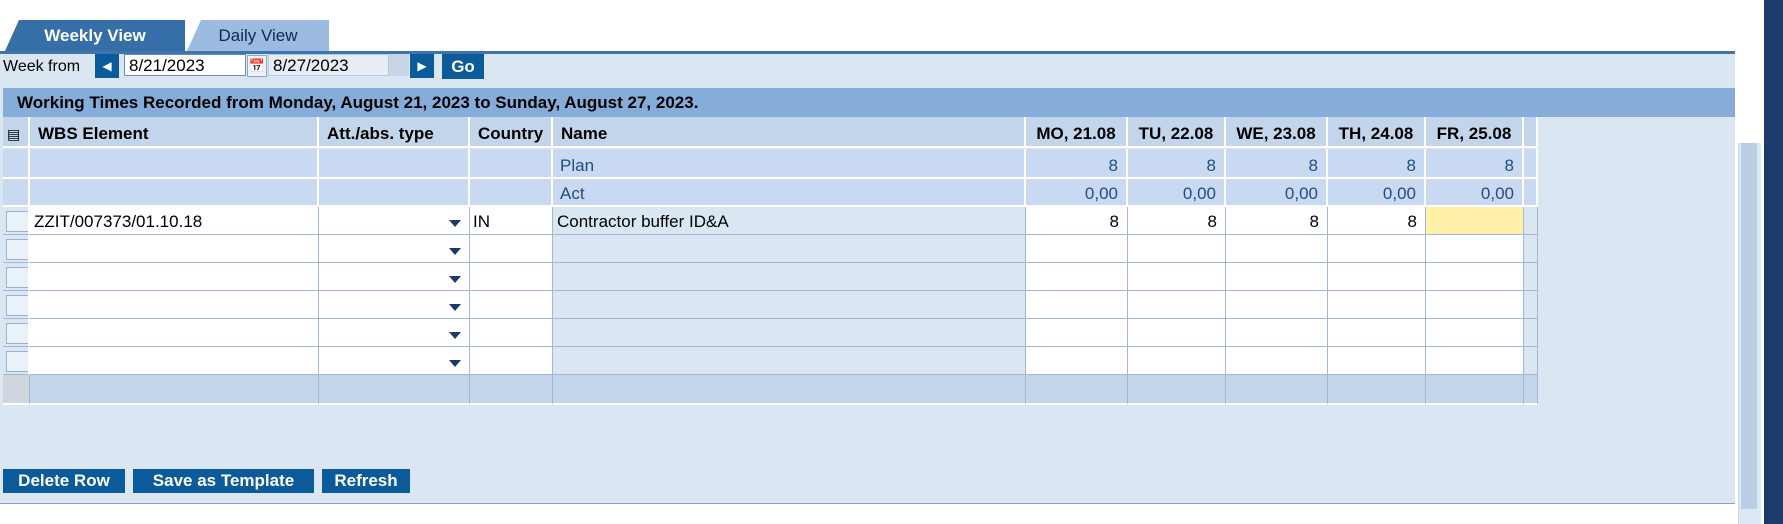 The height and width of the screenshot is (524, 1783). What do you see at coordinates (1377, 132) in the screenshot?
I see `col-header-thu: TH, 24.08` at bounding box center [1377, 132].